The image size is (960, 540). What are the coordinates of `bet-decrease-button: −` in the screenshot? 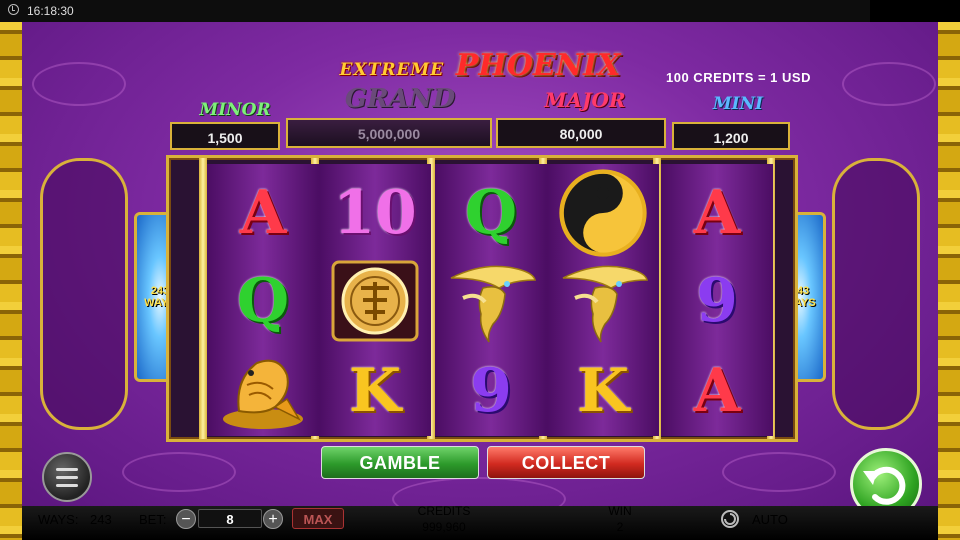 It's located at (186, 519).